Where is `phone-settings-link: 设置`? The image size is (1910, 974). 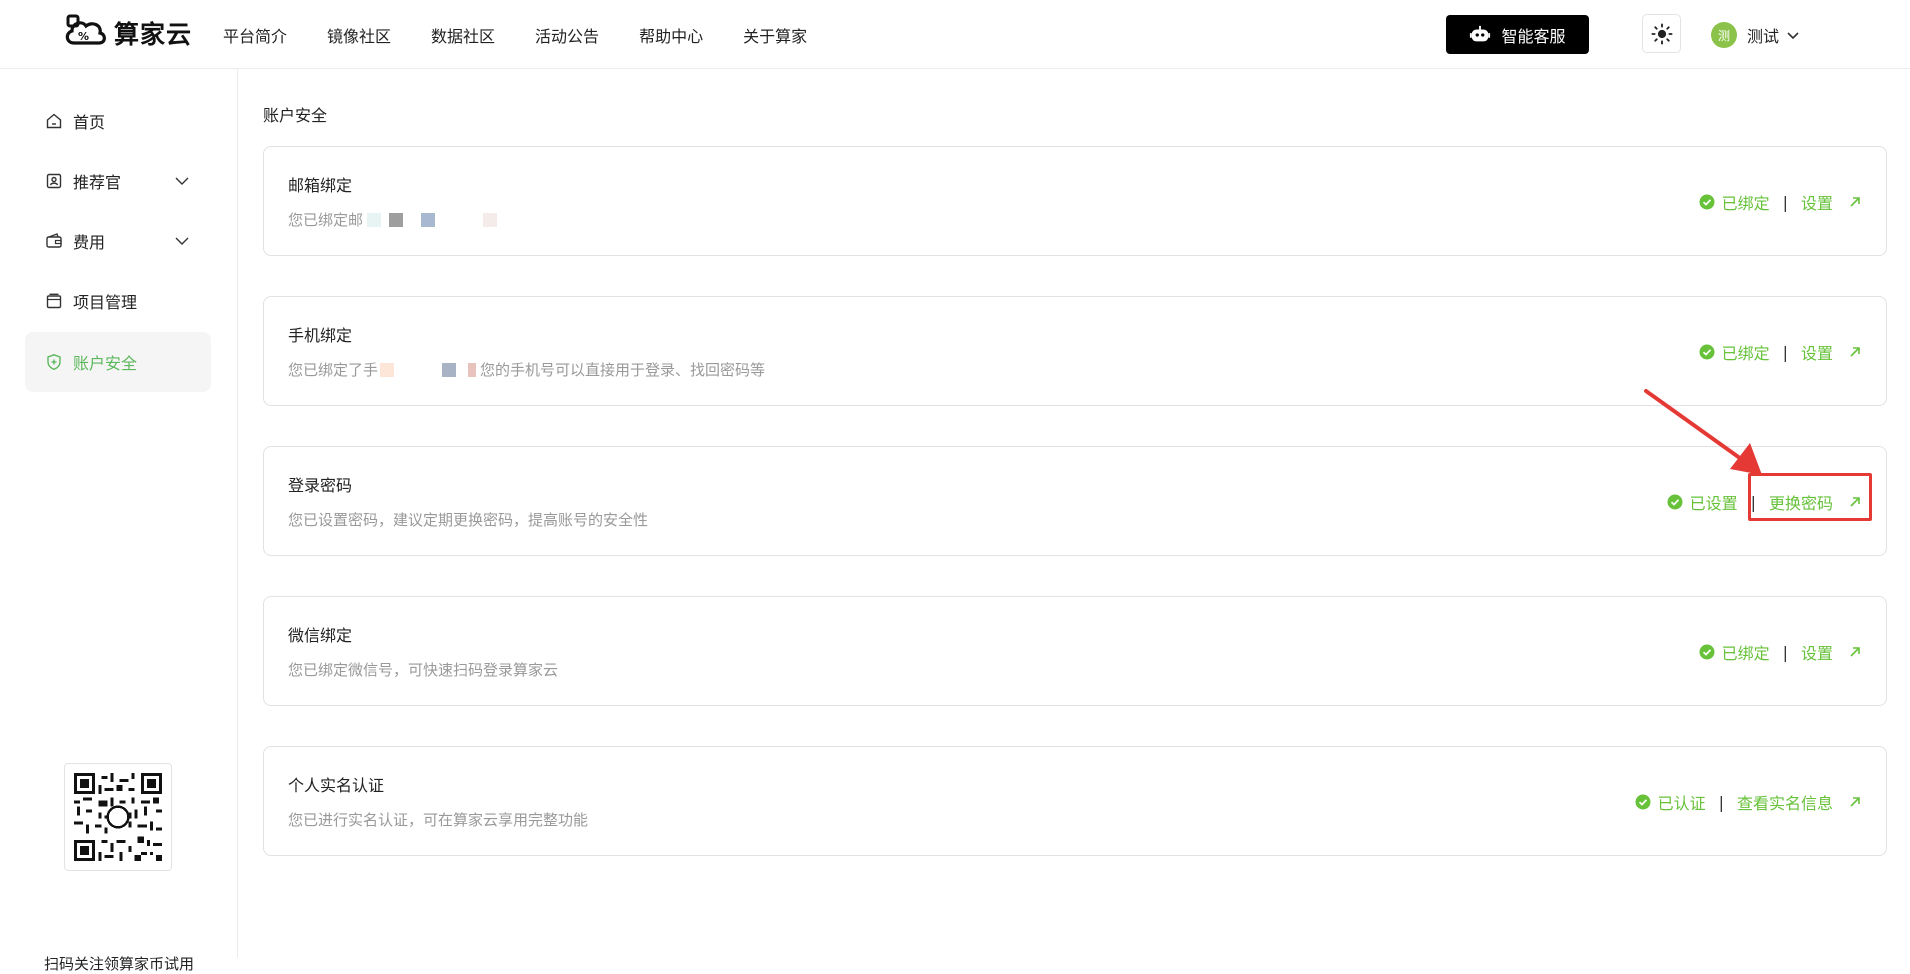
phone-settings-link: 设置 is located at coordinates (1831, 352).